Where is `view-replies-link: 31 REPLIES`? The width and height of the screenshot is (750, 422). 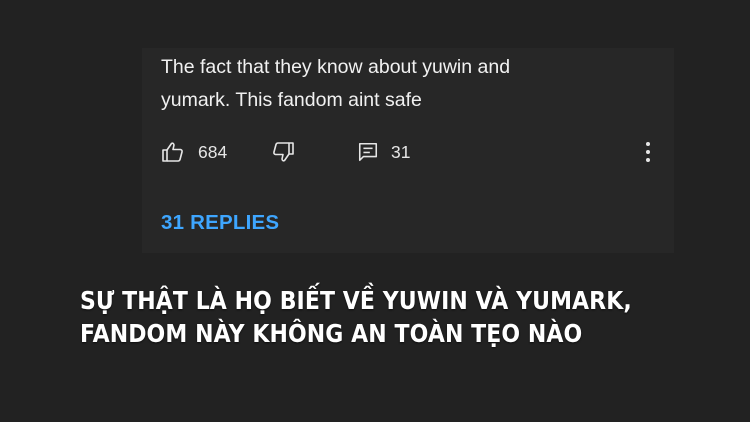
view-replies-link: 31 REPLIES is located at coordinates (220, 223).